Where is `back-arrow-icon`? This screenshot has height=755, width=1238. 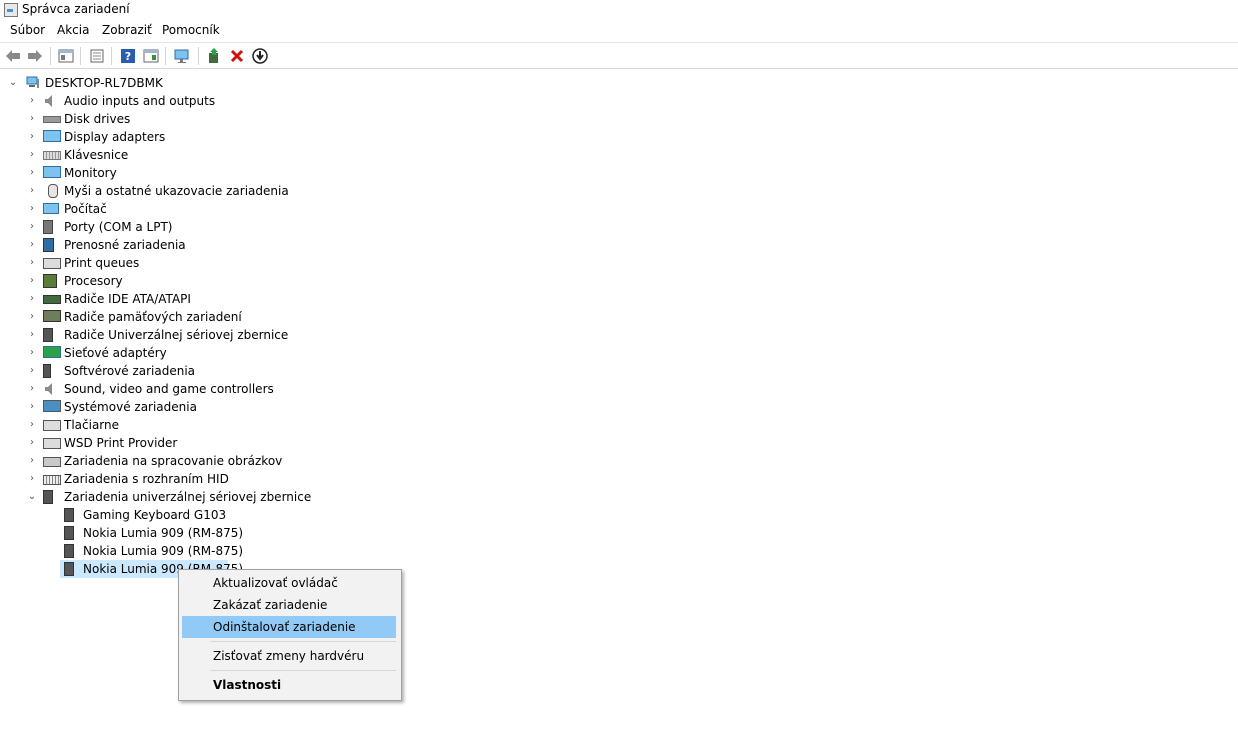
back-arrow-icon is located at coordinates (13, 56).